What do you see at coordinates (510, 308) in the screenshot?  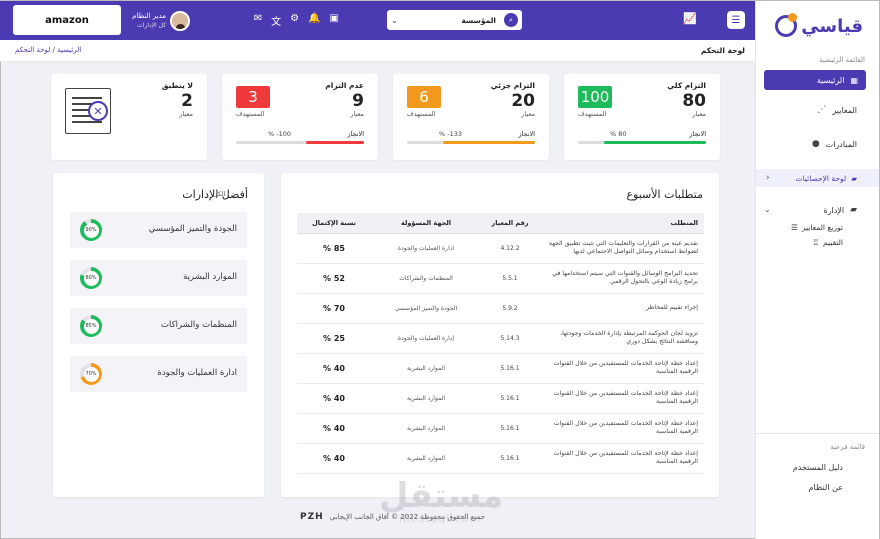 I see `standard-code-cell: 5.9.2` at bounding box center [510, 308].